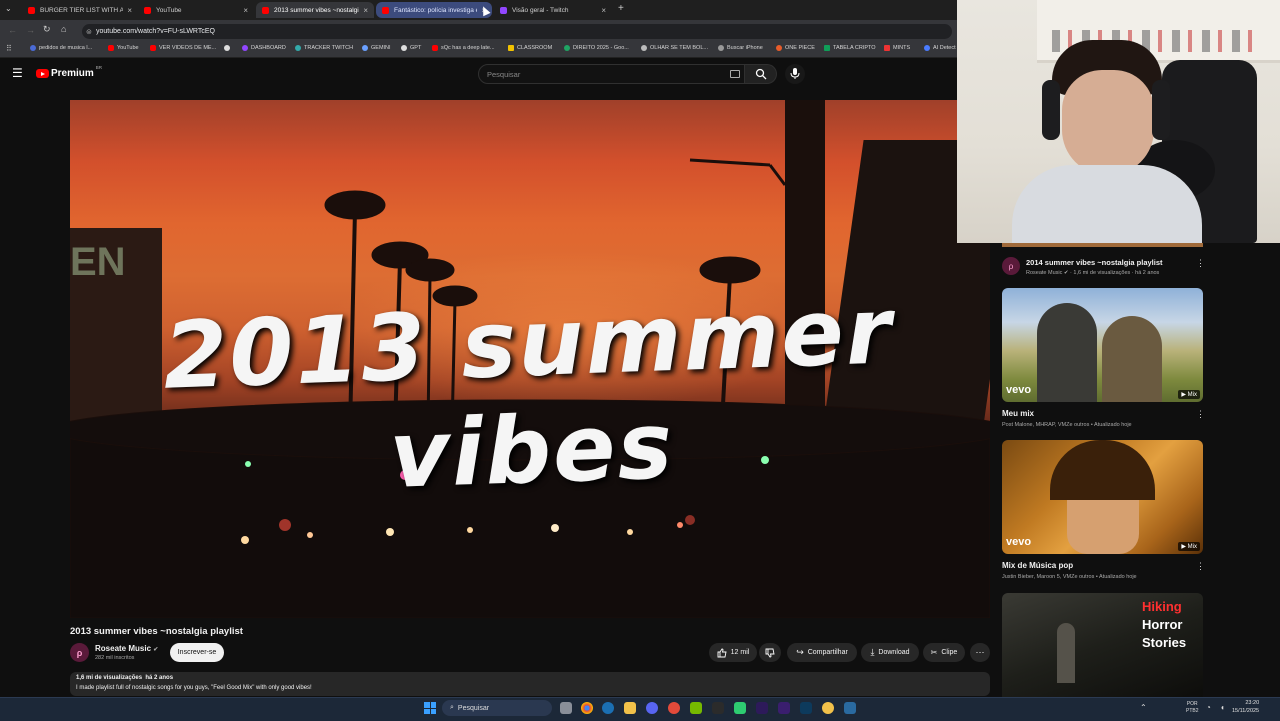  What do you see at coordinates (553, 10) in the screenshot?
I see `tab-twitch: Visão geral - Twitch ×` at bounding box center [553, 10].